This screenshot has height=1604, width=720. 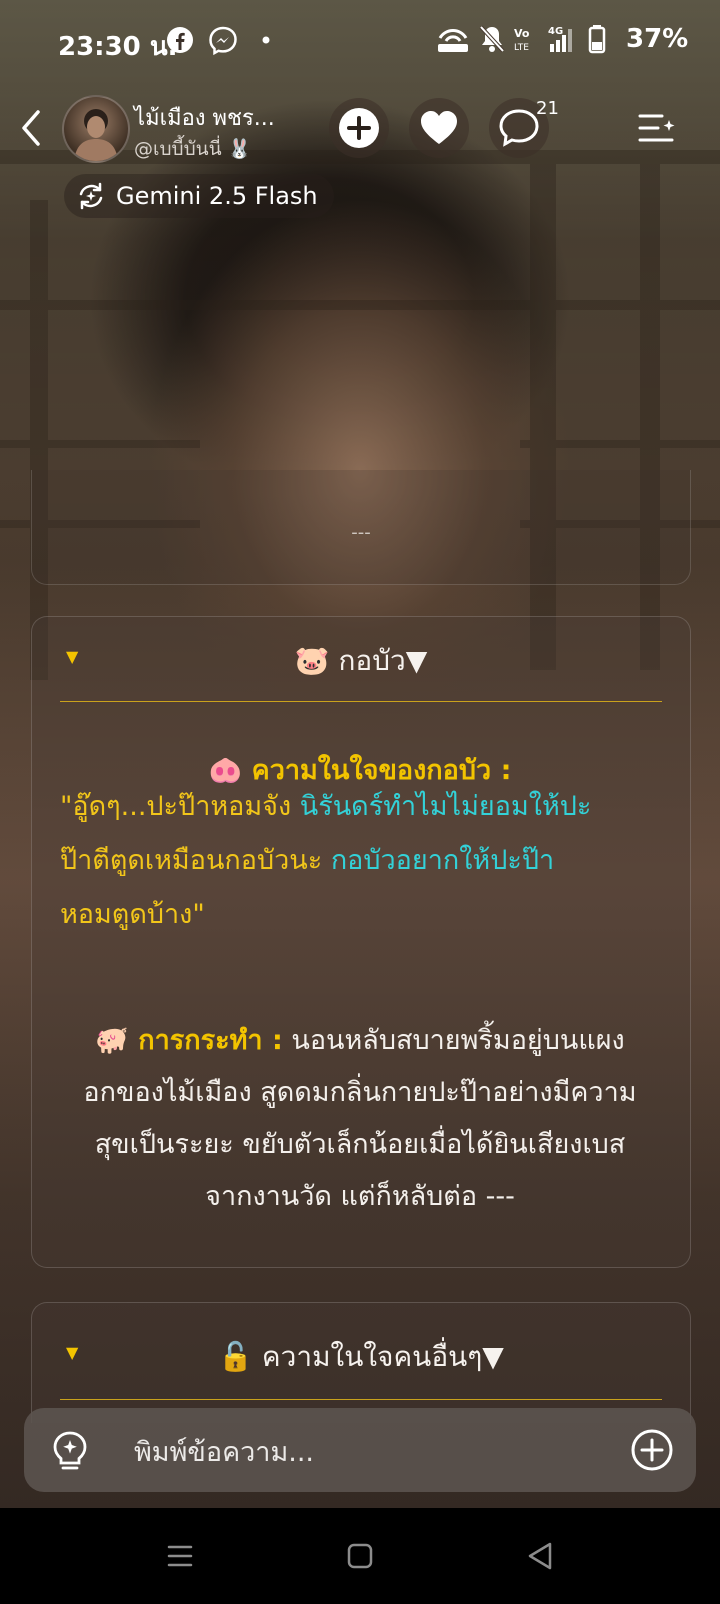 I want to click on model-refresh-icon, so click(x=91, y=196).